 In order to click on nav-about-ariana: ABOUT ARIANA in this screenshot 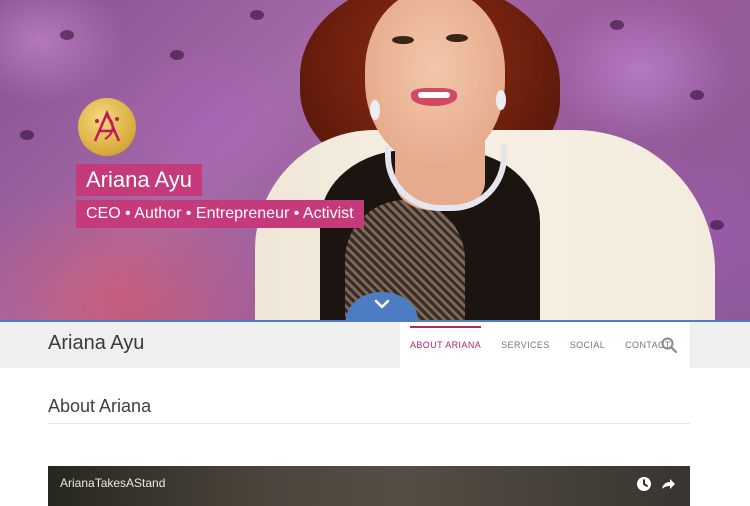, I will do `click(446, 338)`.